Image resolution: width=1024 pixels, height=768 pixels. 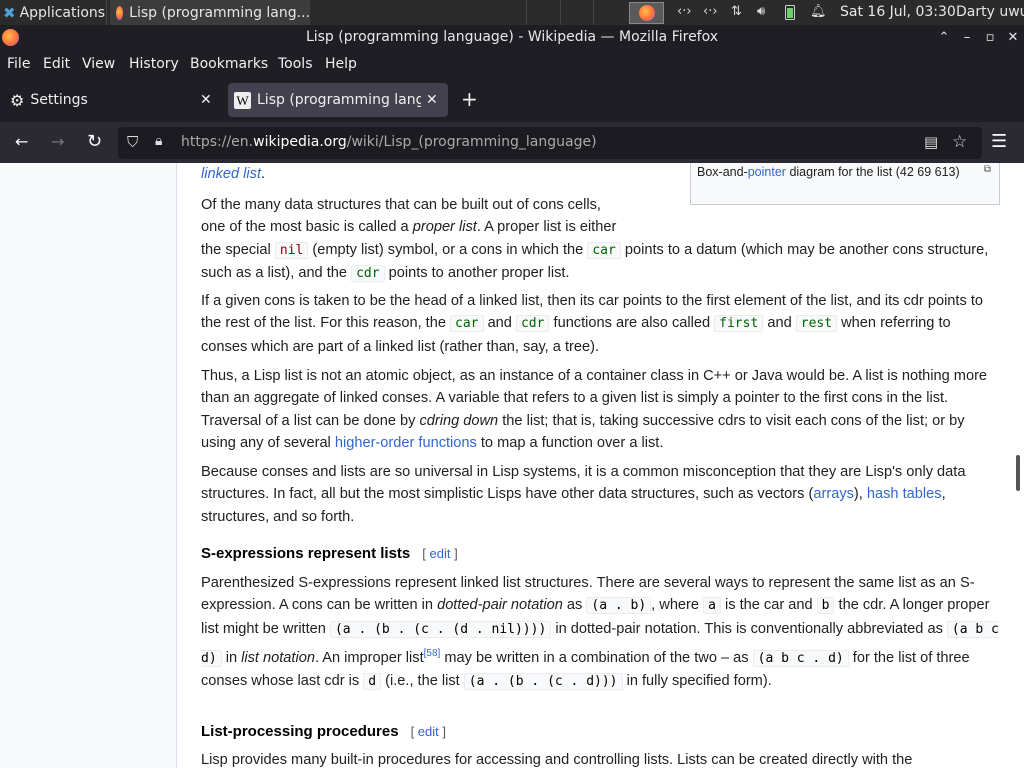 I want to click on reader-view-icon: ▤, so click(x=931, y=142).